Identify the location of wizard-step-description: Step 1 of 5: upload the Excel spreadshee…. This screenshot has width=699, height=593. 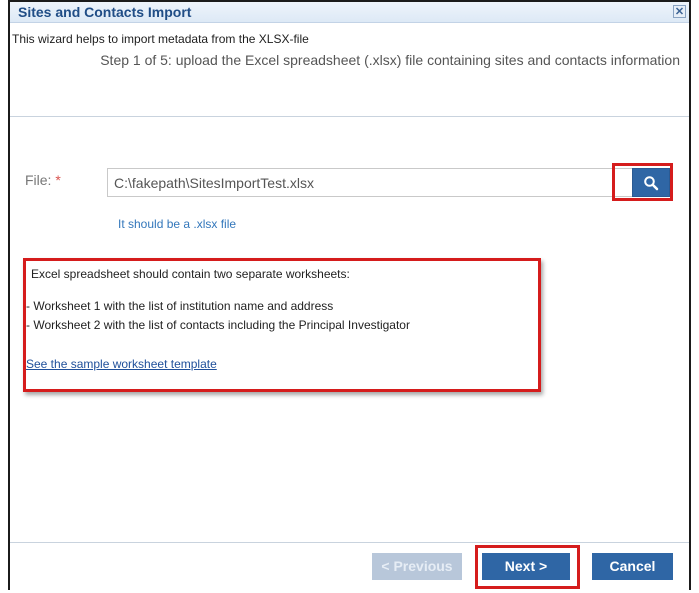
(390, 60).